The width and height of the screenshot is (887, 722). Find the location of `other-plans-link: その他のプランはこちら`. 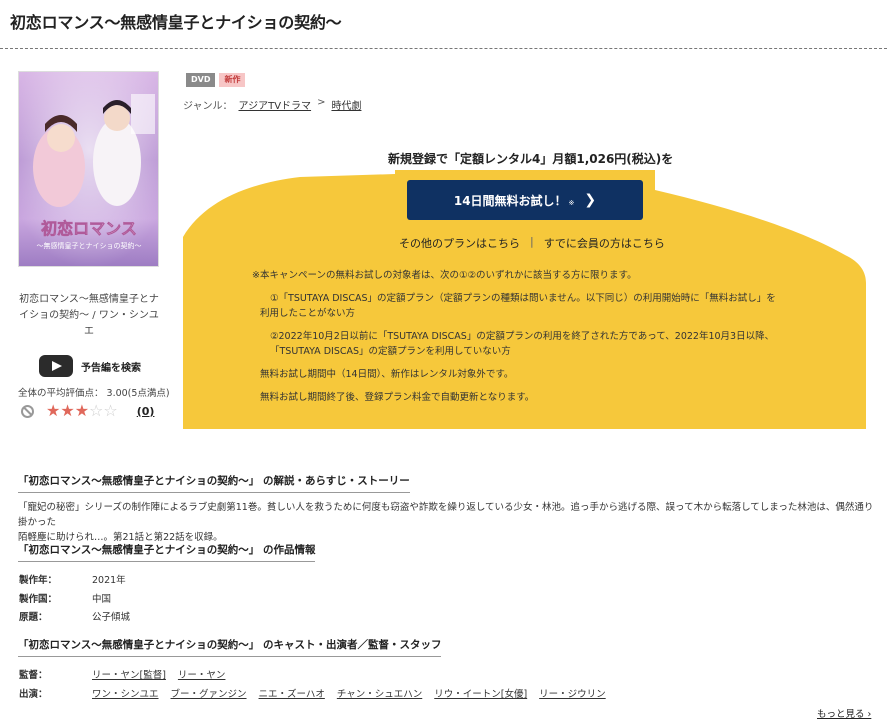

other-plans-link: その他のプランはこちら is located at coordinates (459, 243).